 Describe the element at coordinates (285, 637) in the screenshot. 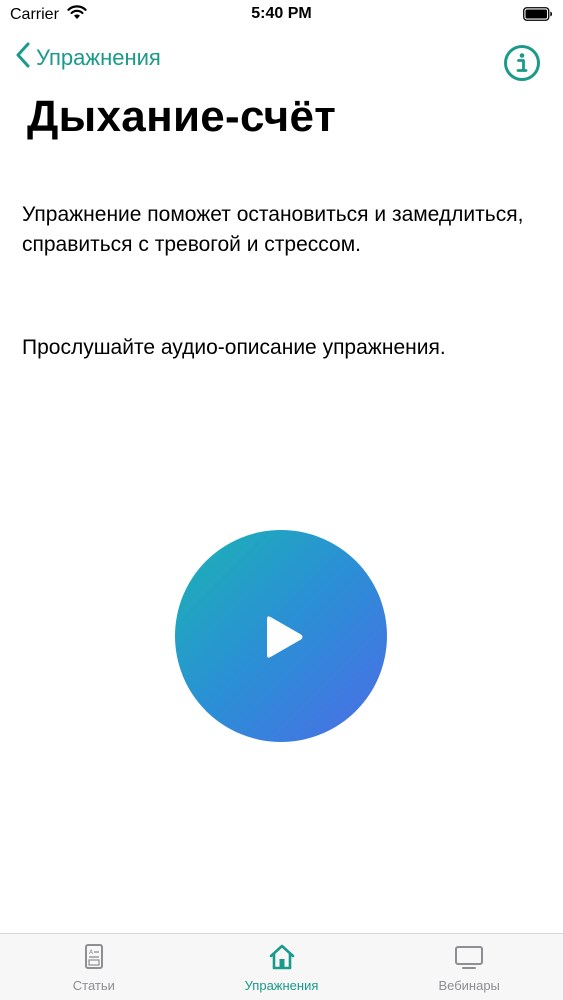

I see `play-icon` at that location.